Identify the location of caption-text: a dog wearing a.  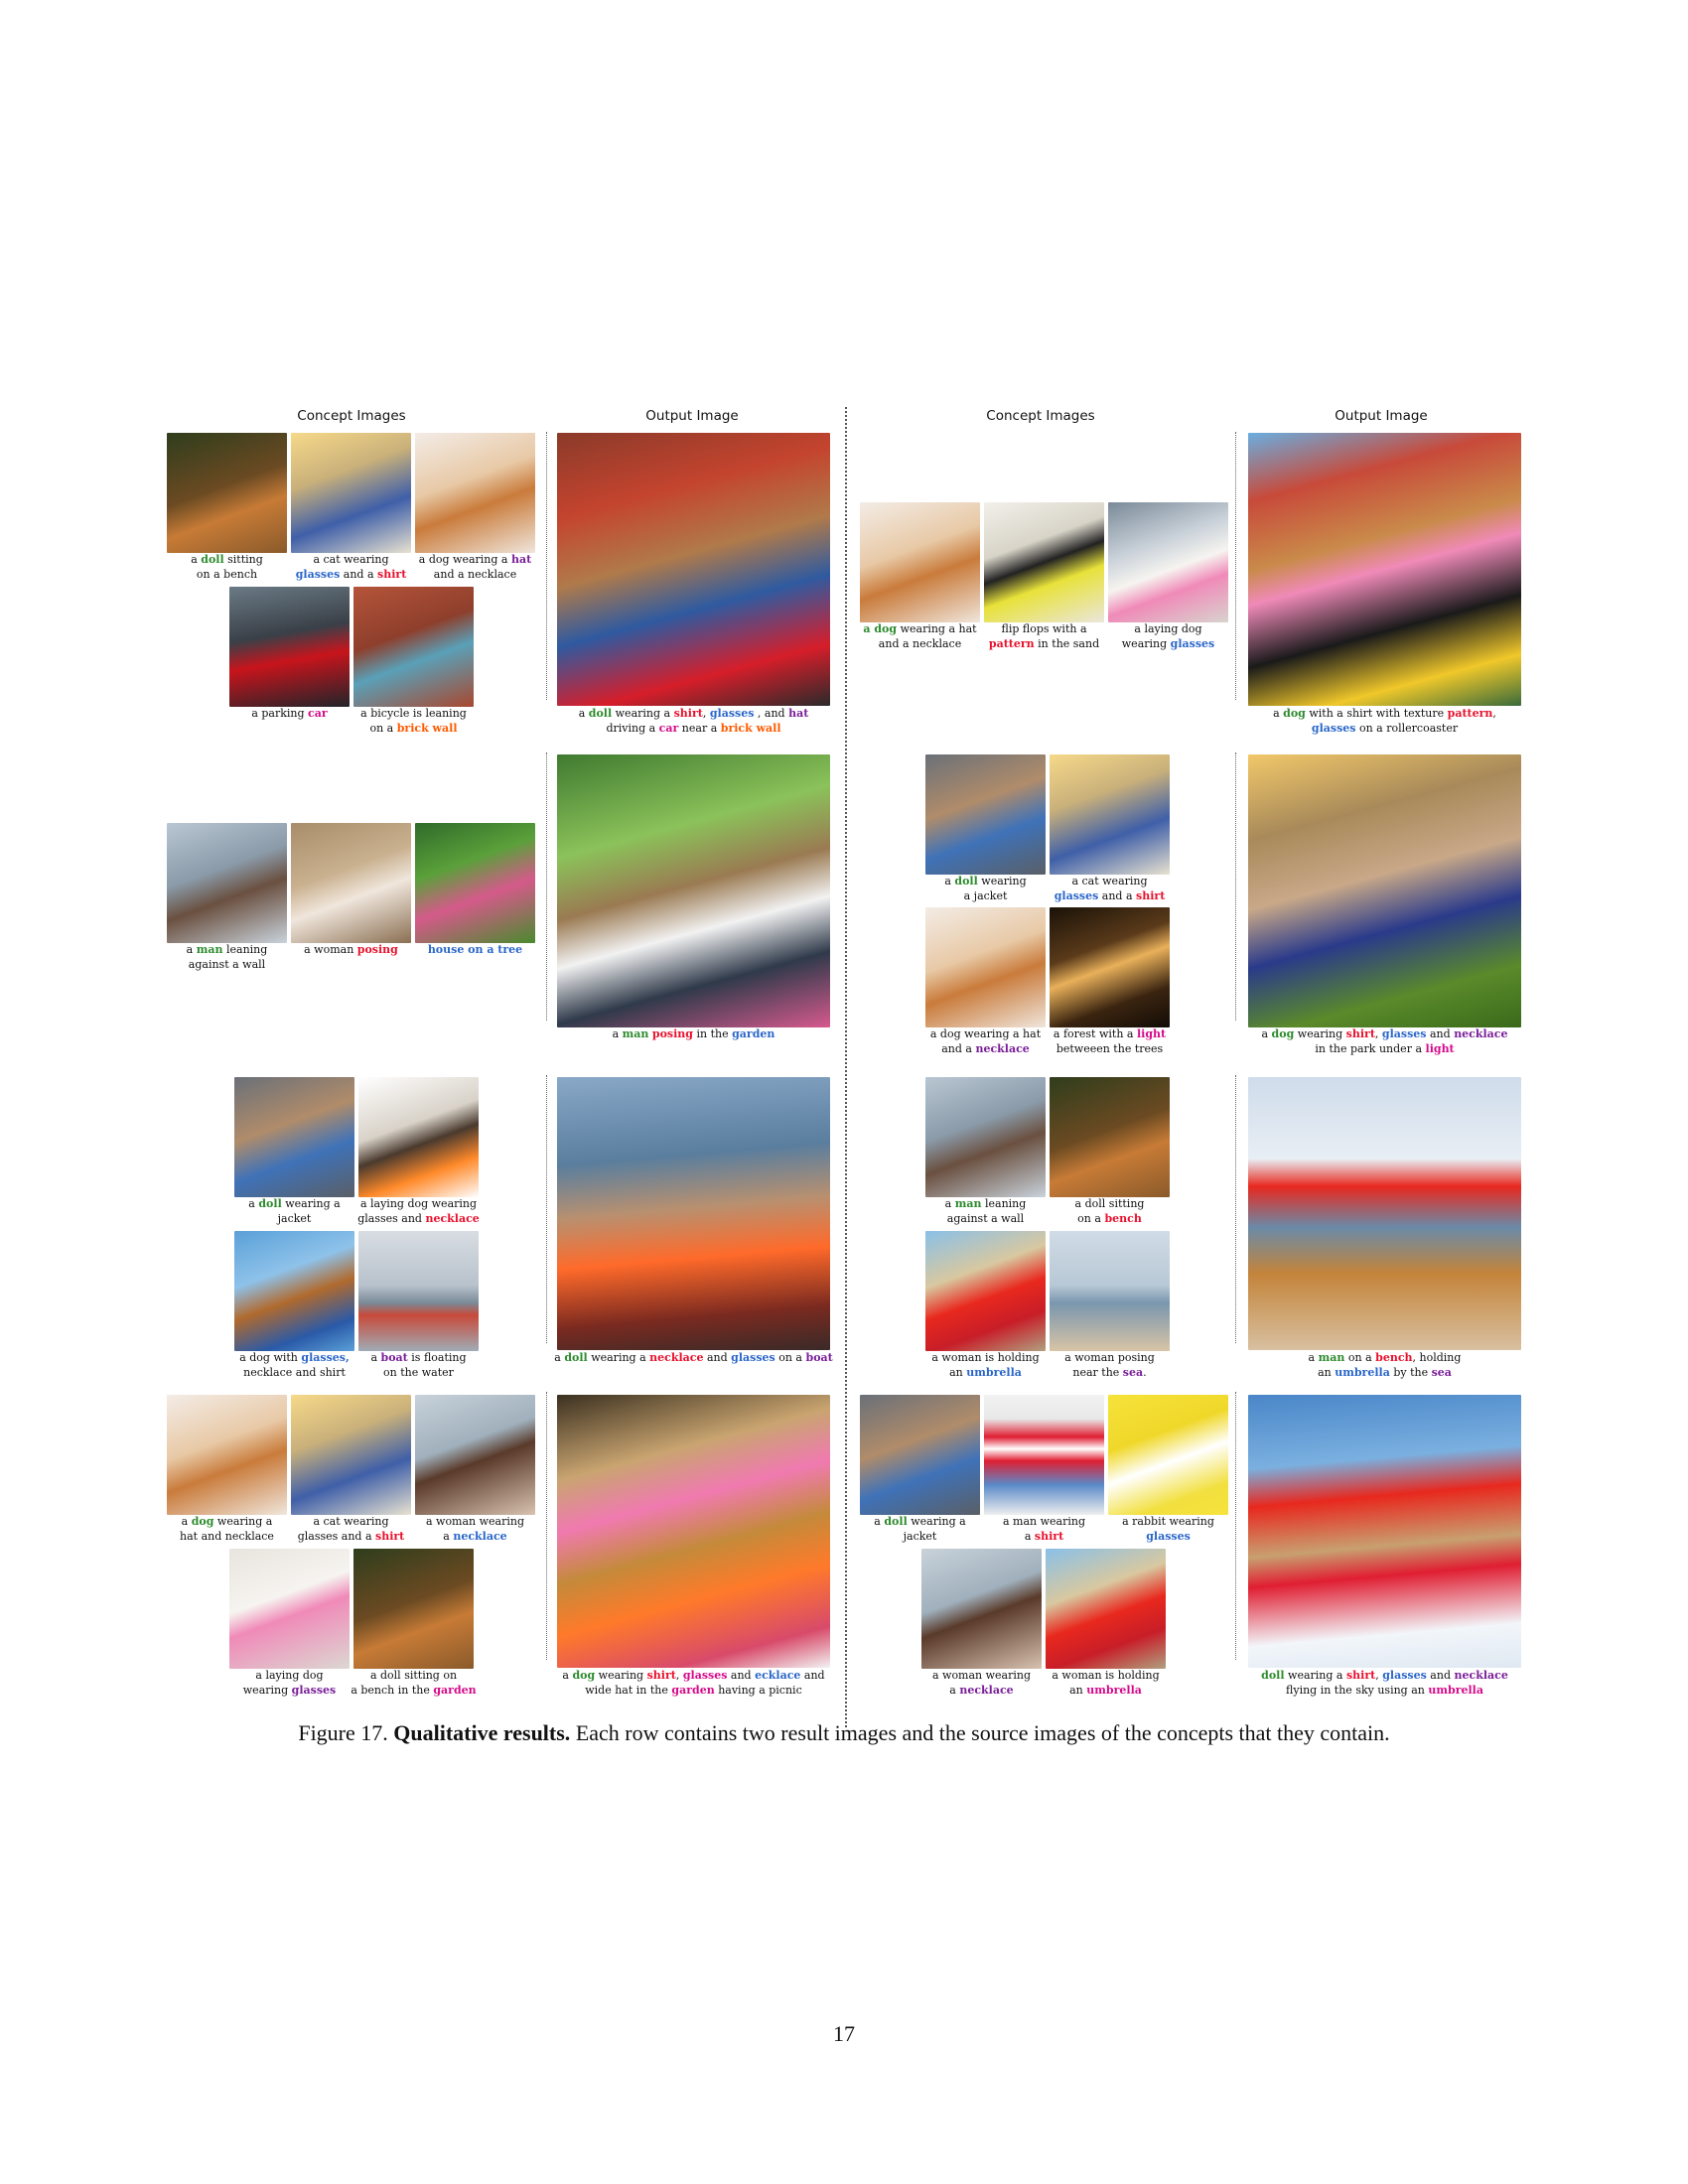
(464, 559).